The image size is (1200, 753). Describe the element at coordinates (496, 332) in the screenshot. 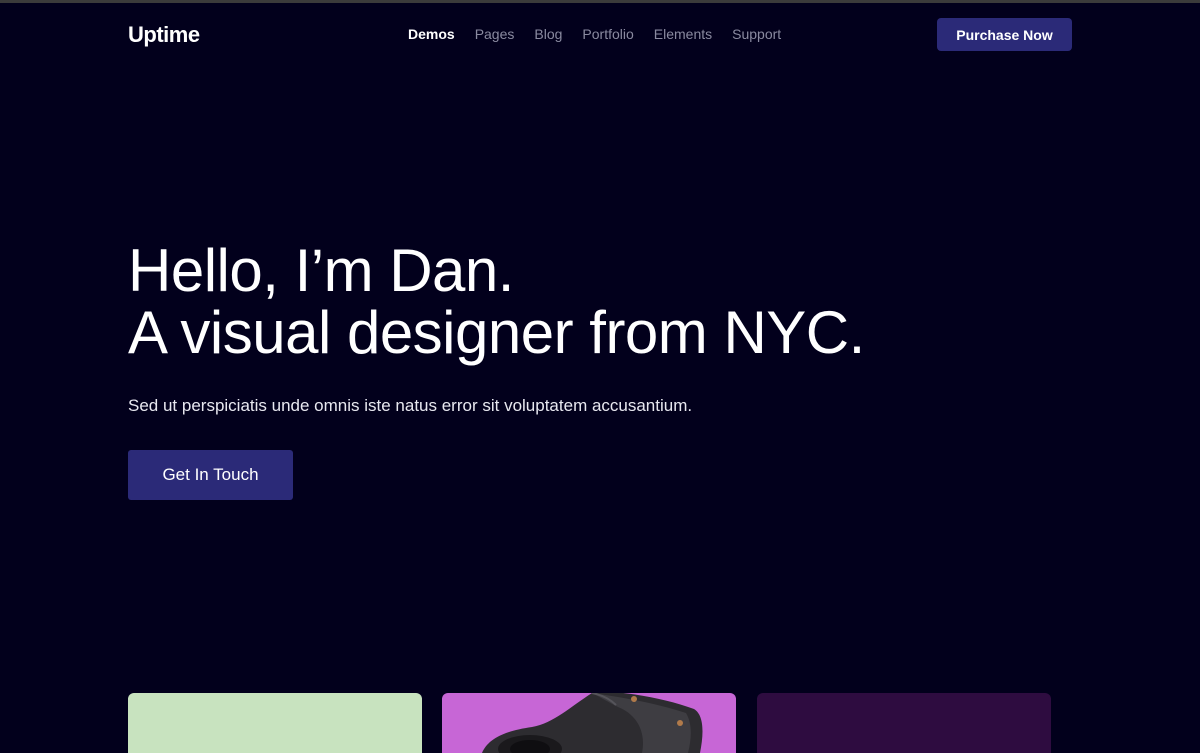

I see `hero-title-line-2: A visual designer from NYC.` at that location.